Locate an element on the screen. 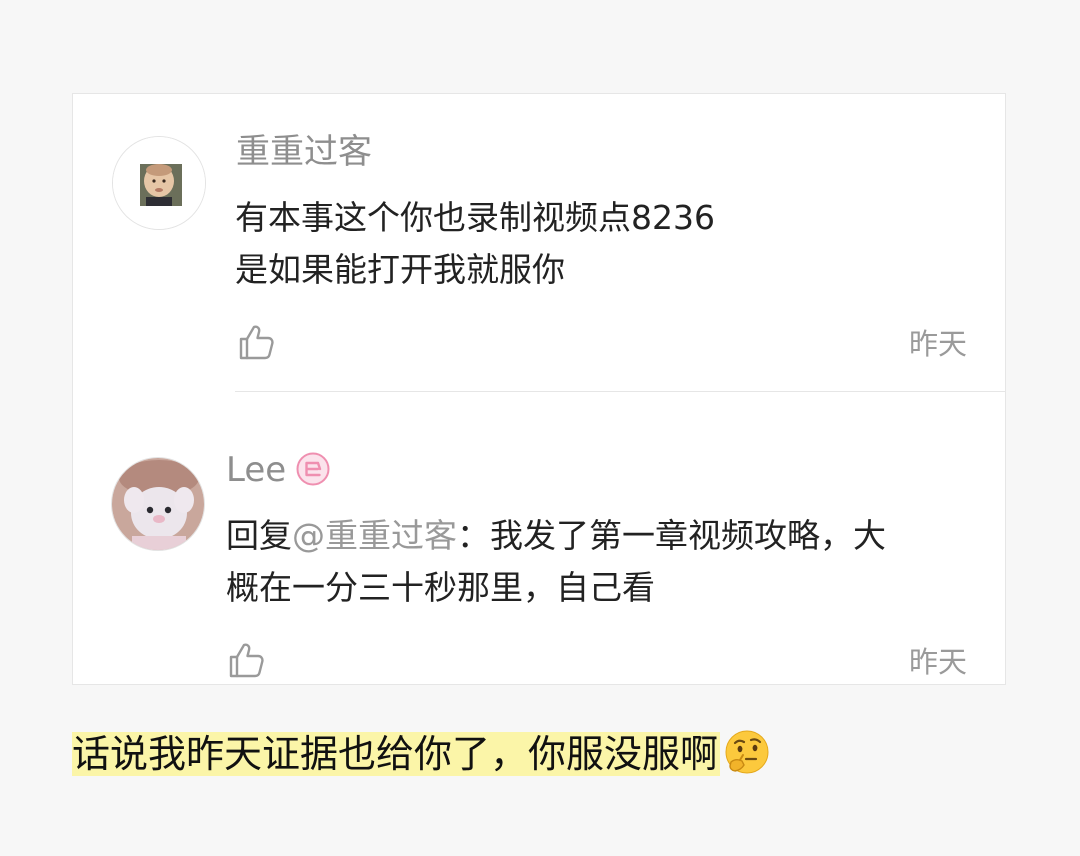  plush-toy-avatar-image is located at coordinates (158, 504).